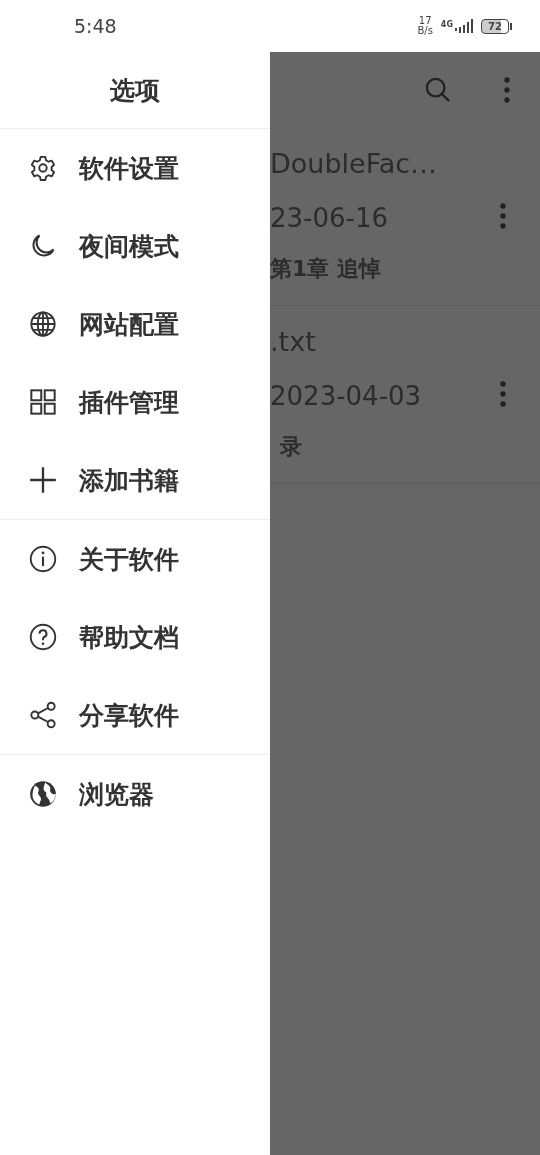 This screenshot has height=1155, width=540. What do you see at coordinates (135, 168) in the screenshot?
I see `menu-item: 软件设置` at bounding box center [135, 168].